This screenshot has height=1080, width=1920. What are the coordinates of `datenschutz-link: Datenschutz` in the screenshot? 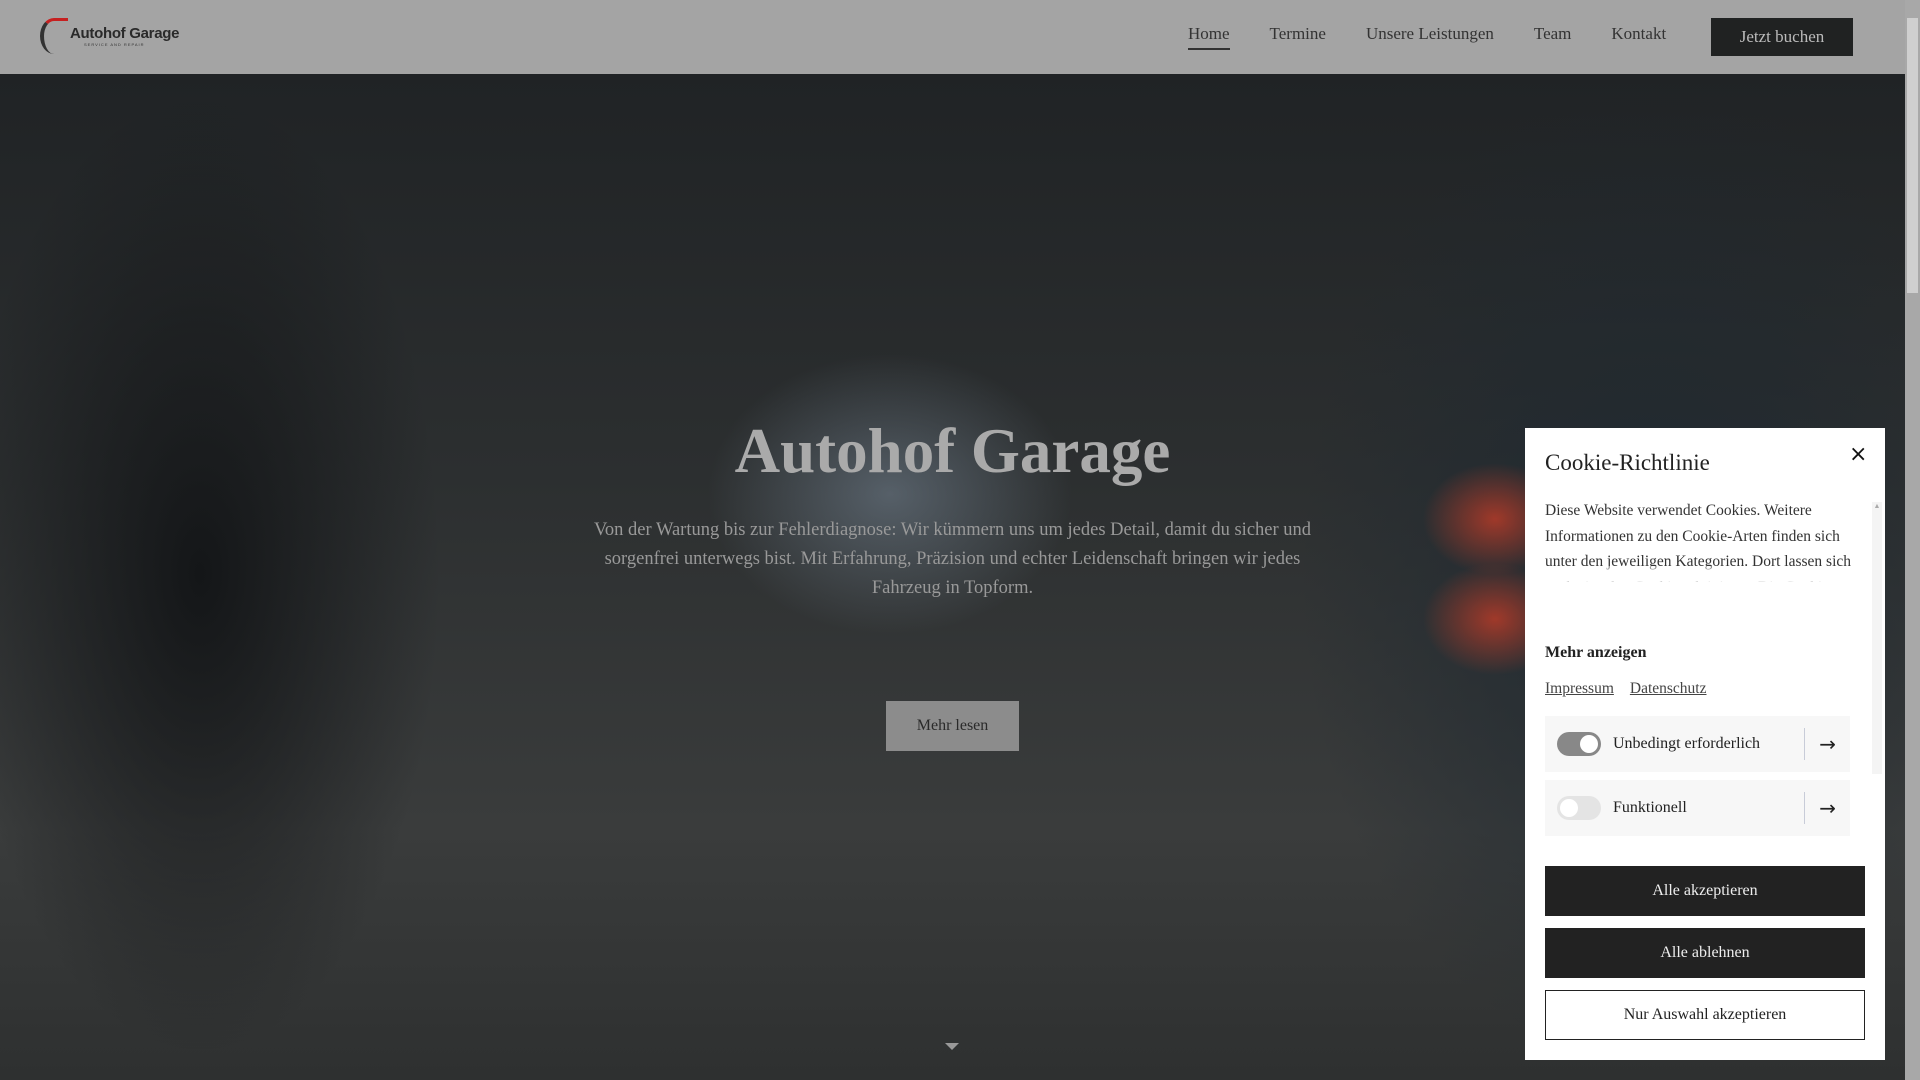 It's located at (1668, 689).